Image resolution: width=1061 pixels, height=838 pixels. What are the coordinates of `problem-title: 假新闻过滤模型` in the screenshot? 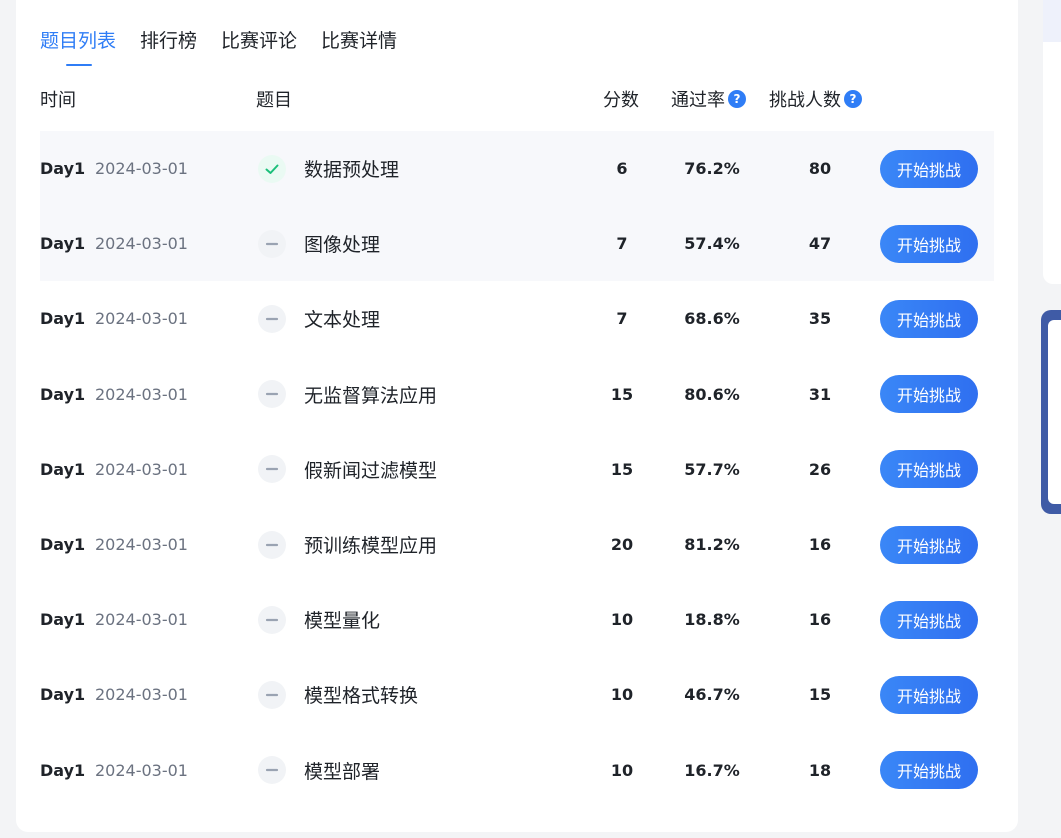 It's located at (370, 469).